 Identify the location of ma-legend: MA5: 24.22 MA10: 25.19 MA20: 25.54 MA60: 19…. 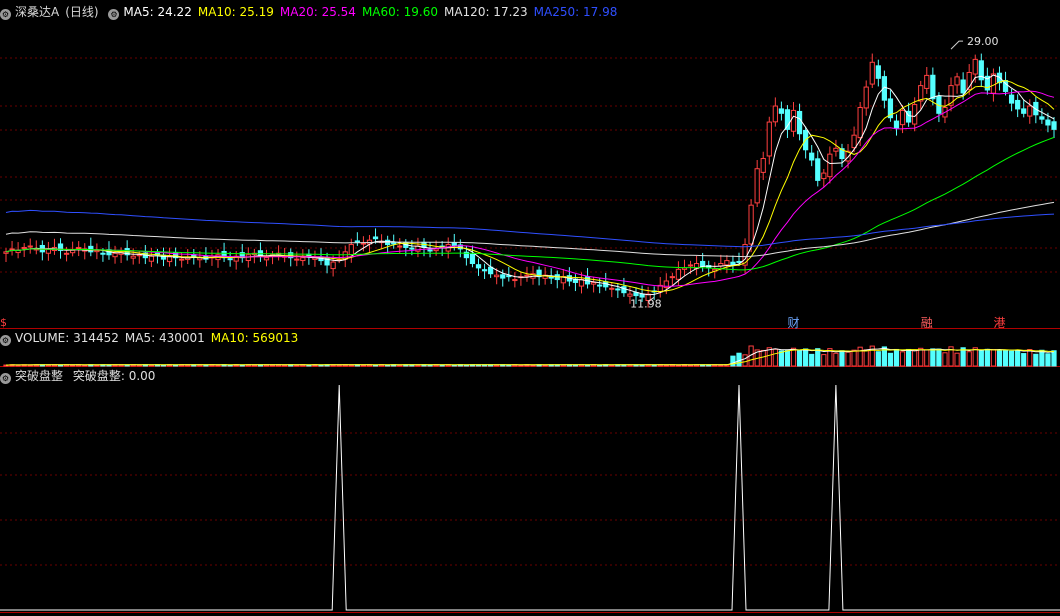
(373, 12).